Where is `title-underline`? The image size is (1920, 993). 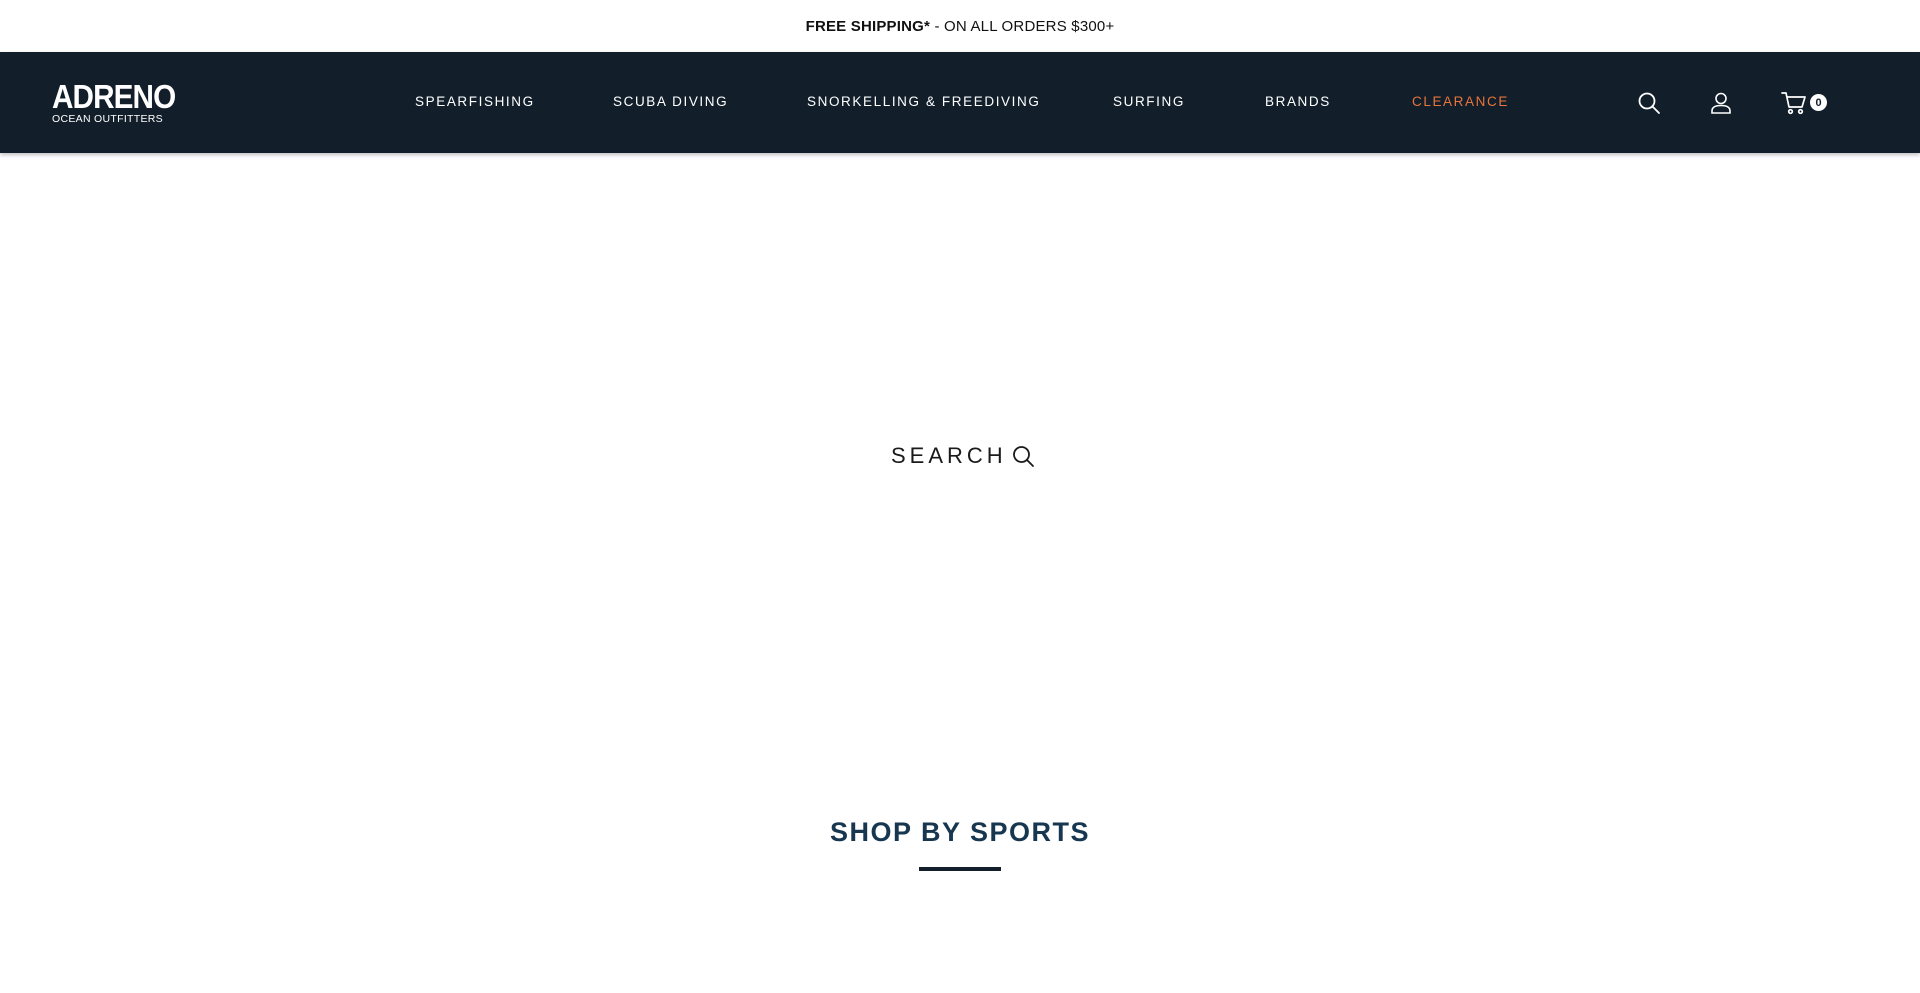
title-underline is located at coordinates (960, 869).